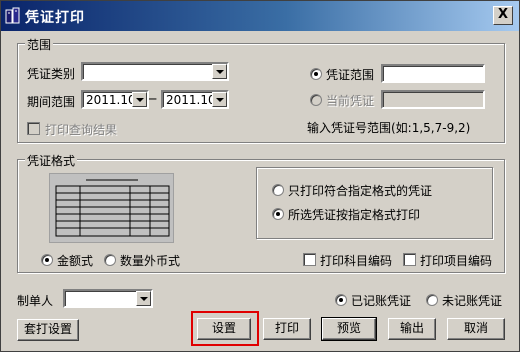  What do you see at coordinates (12, 15) in the screenshot?
I see `print-app-icon` at bounding box center [12, 15].